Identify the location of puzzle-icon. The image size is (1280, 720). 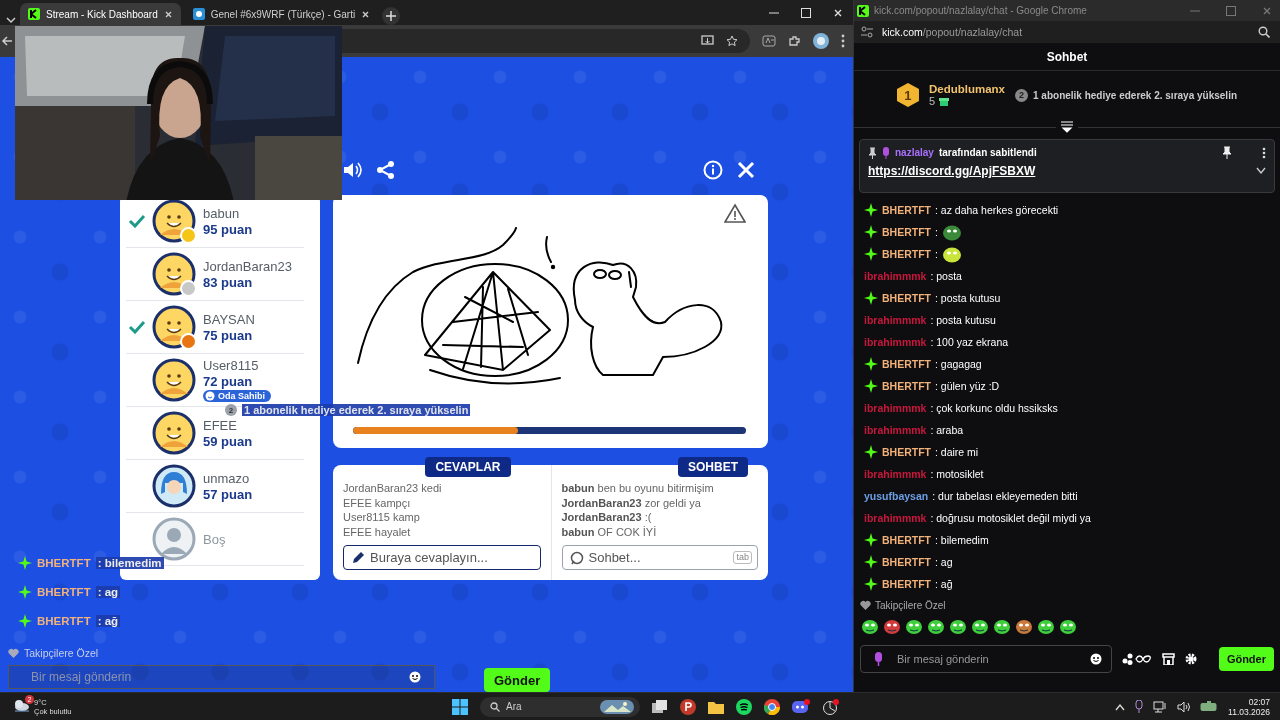
(794, 41).